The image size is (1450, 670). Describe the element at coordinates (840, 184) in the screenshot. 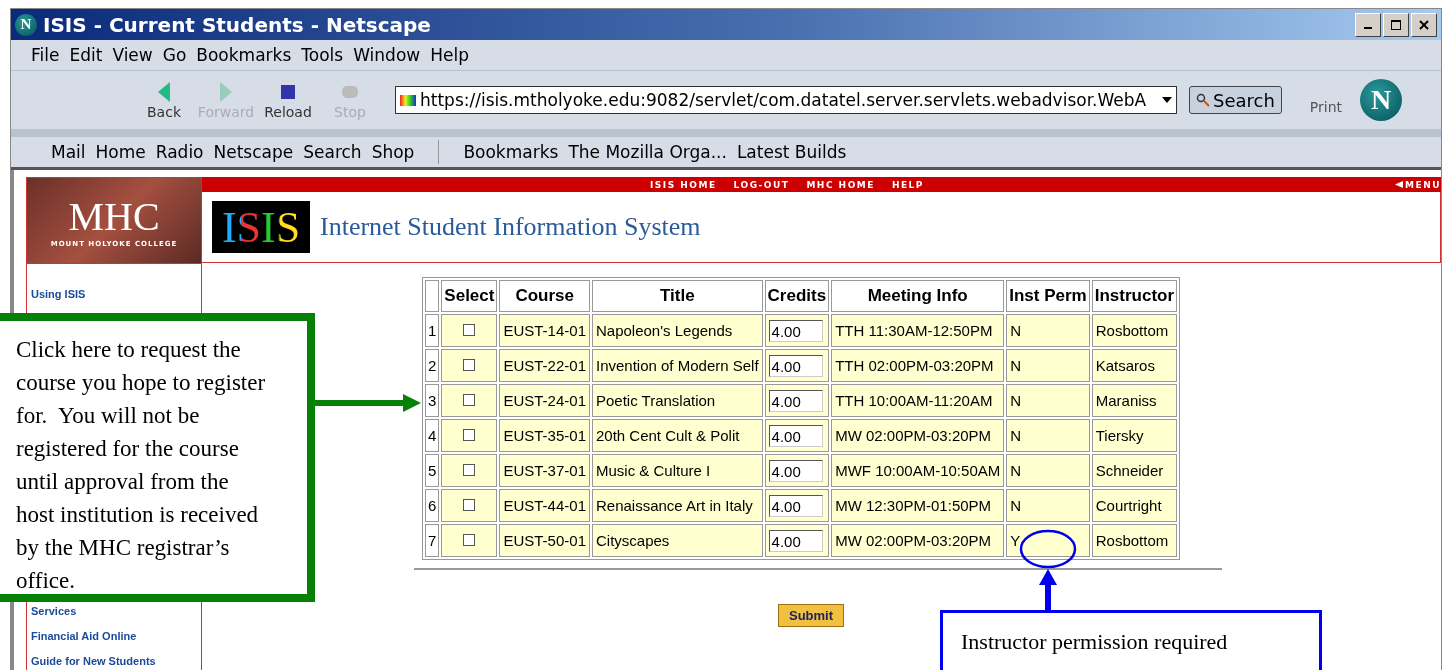

I see `nav-link: MHC HOME` at that location.